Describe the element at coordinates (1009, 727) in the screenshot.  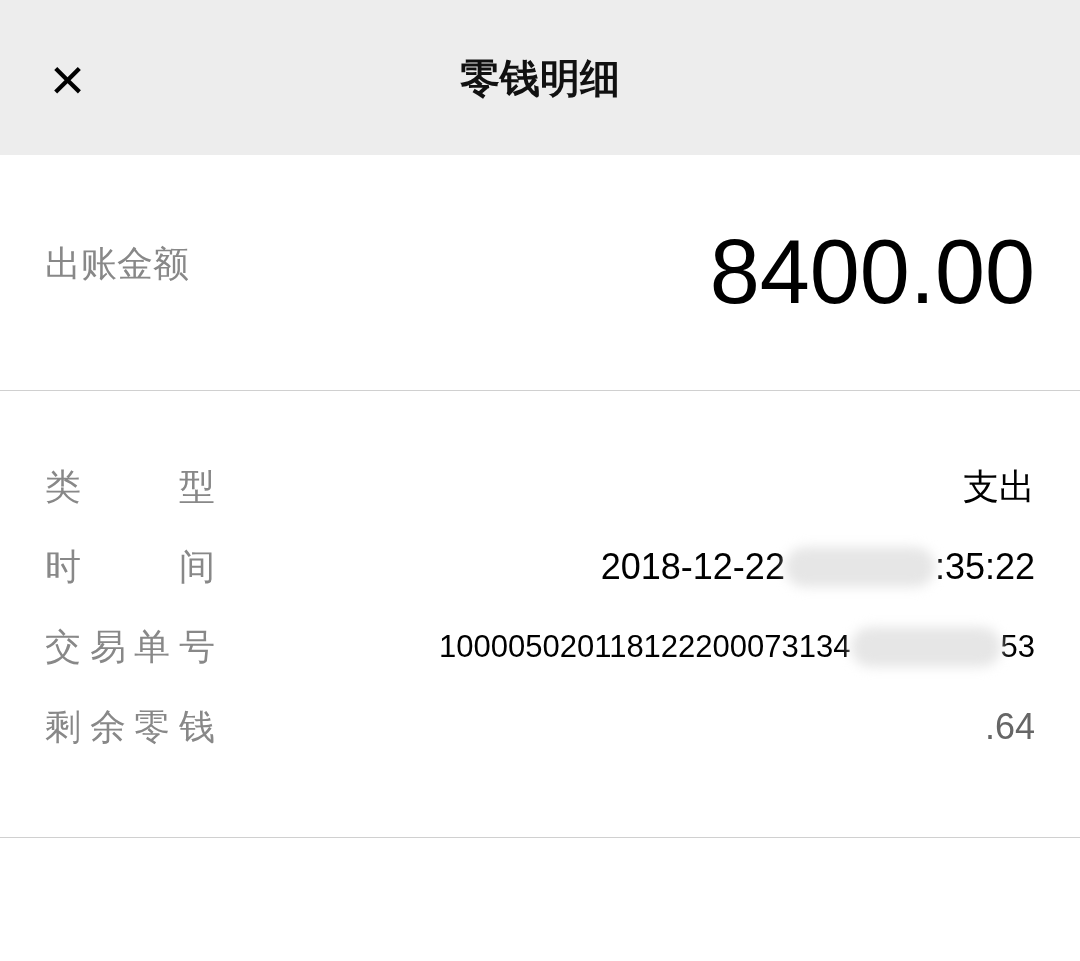
I see `detail-value: .64` at that location.